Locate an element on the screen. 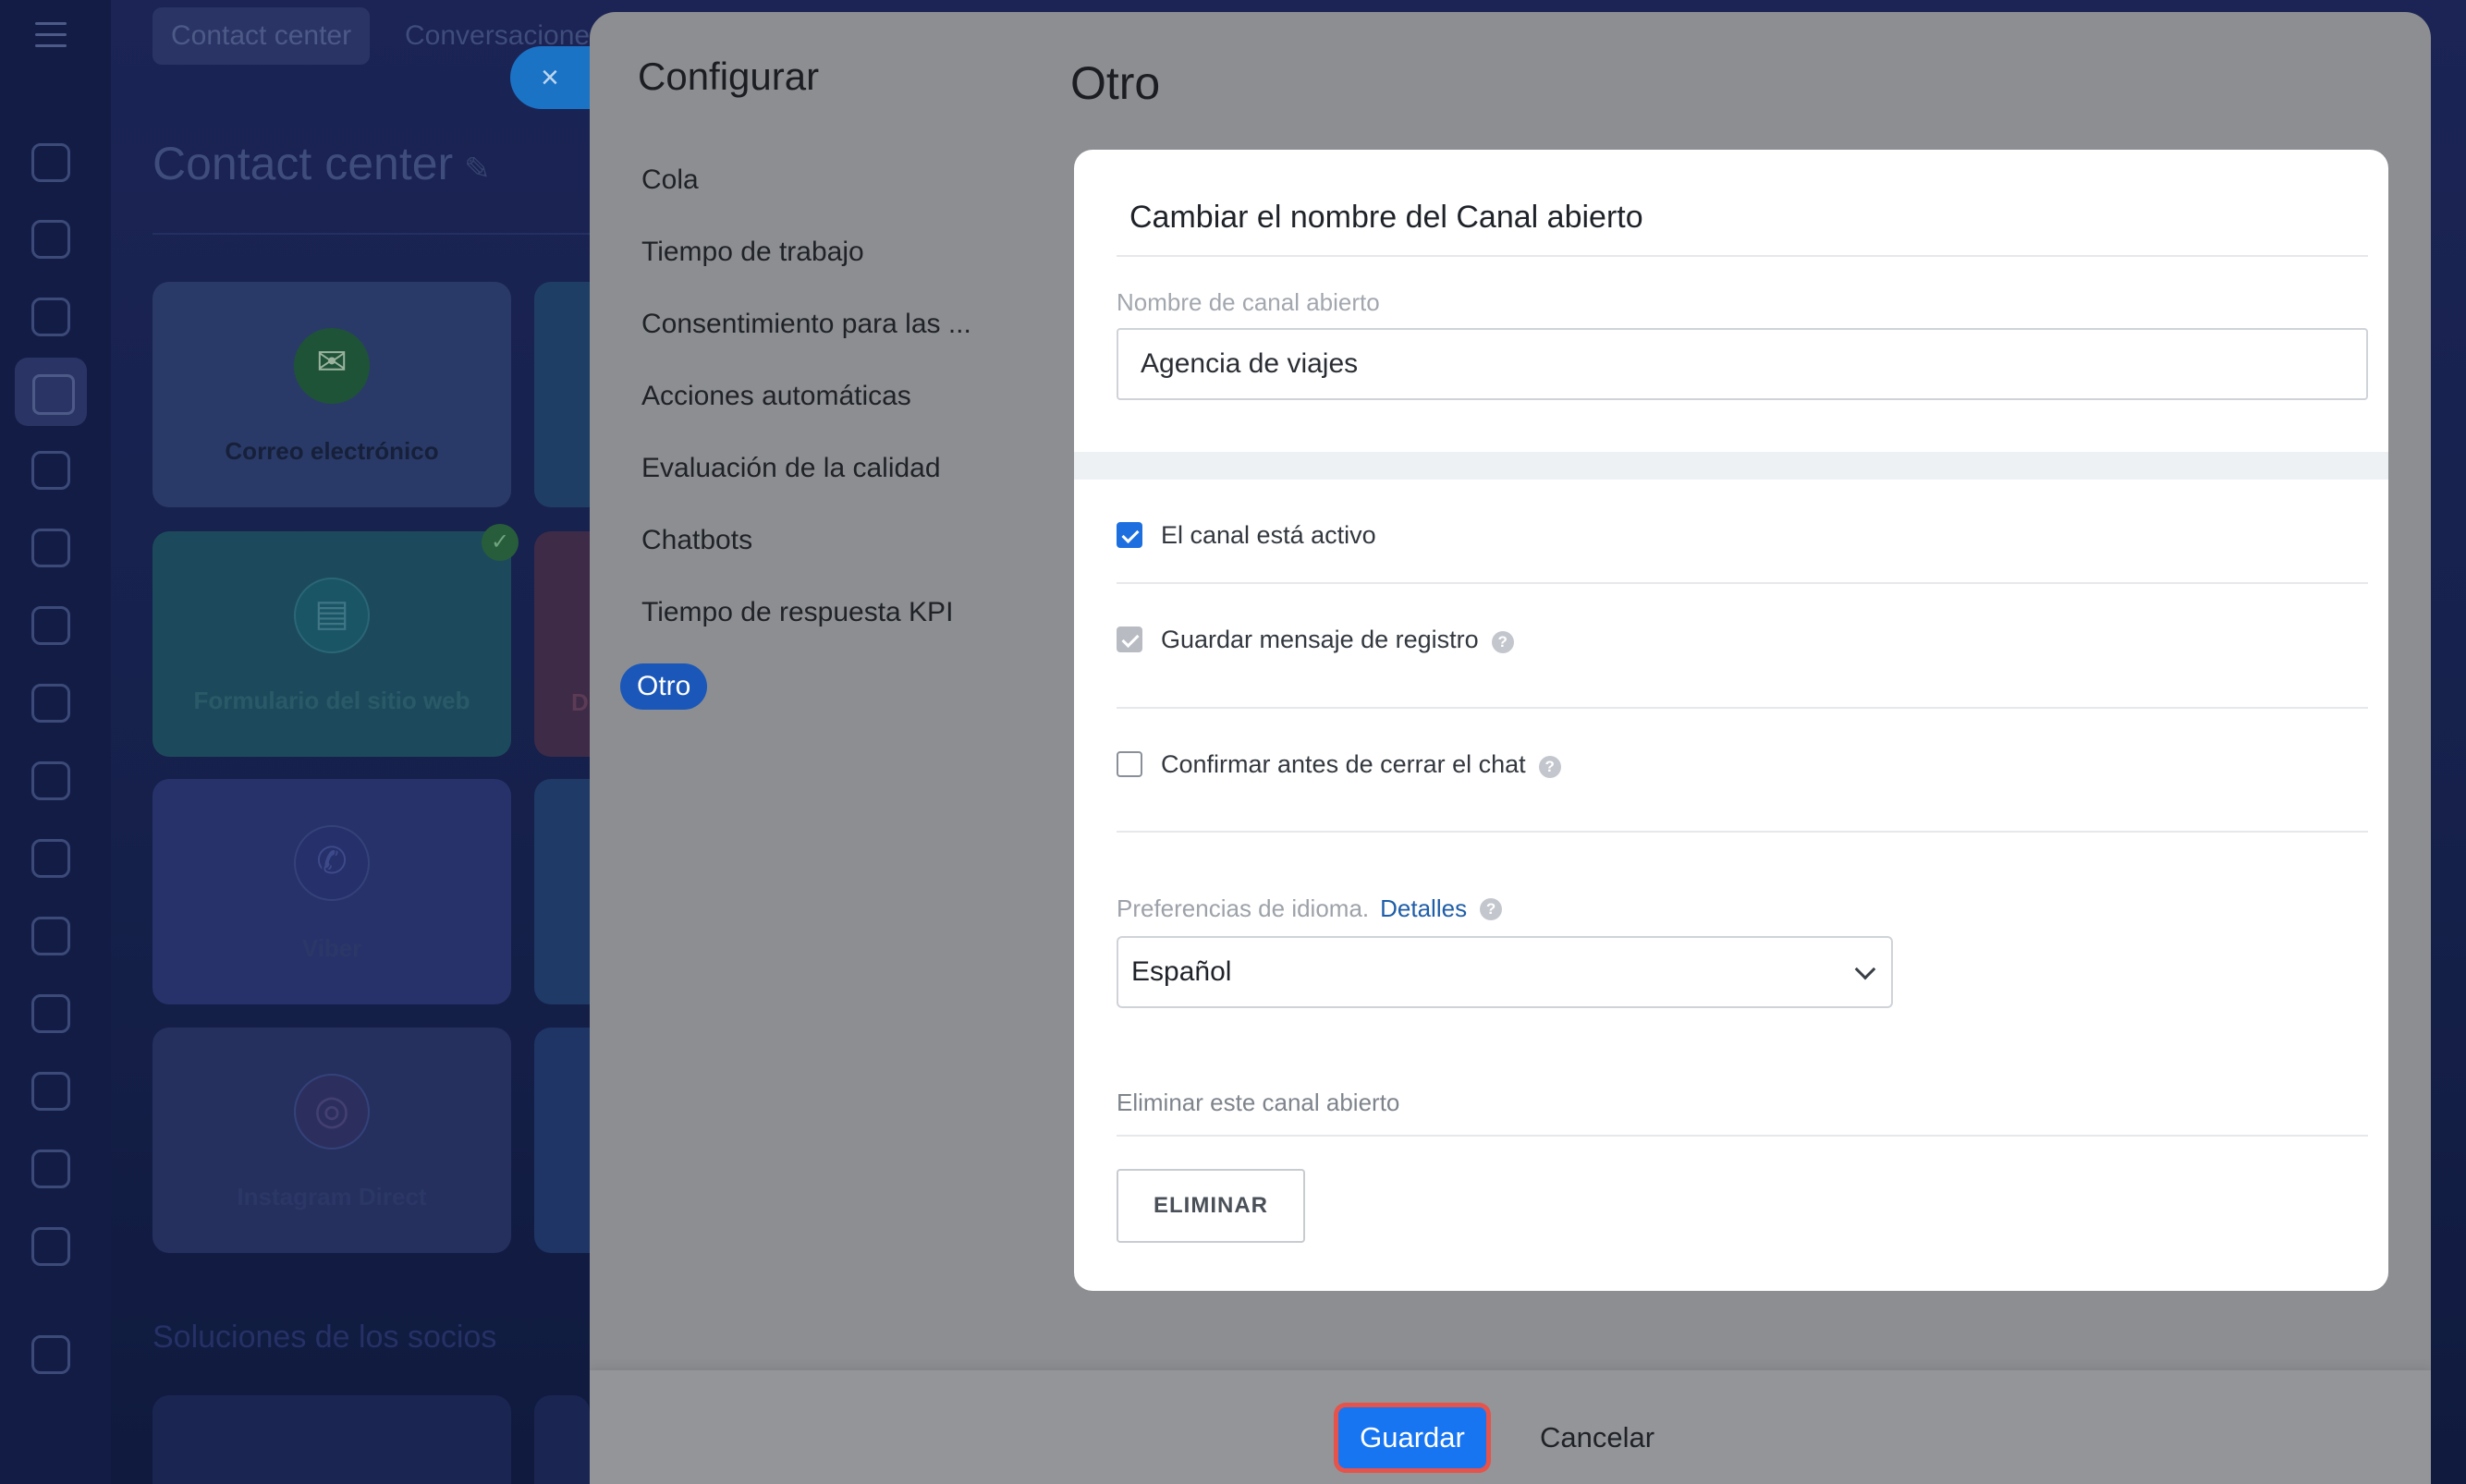  channel-active-row: El canal está activo is located at coordinates (1246, 535).